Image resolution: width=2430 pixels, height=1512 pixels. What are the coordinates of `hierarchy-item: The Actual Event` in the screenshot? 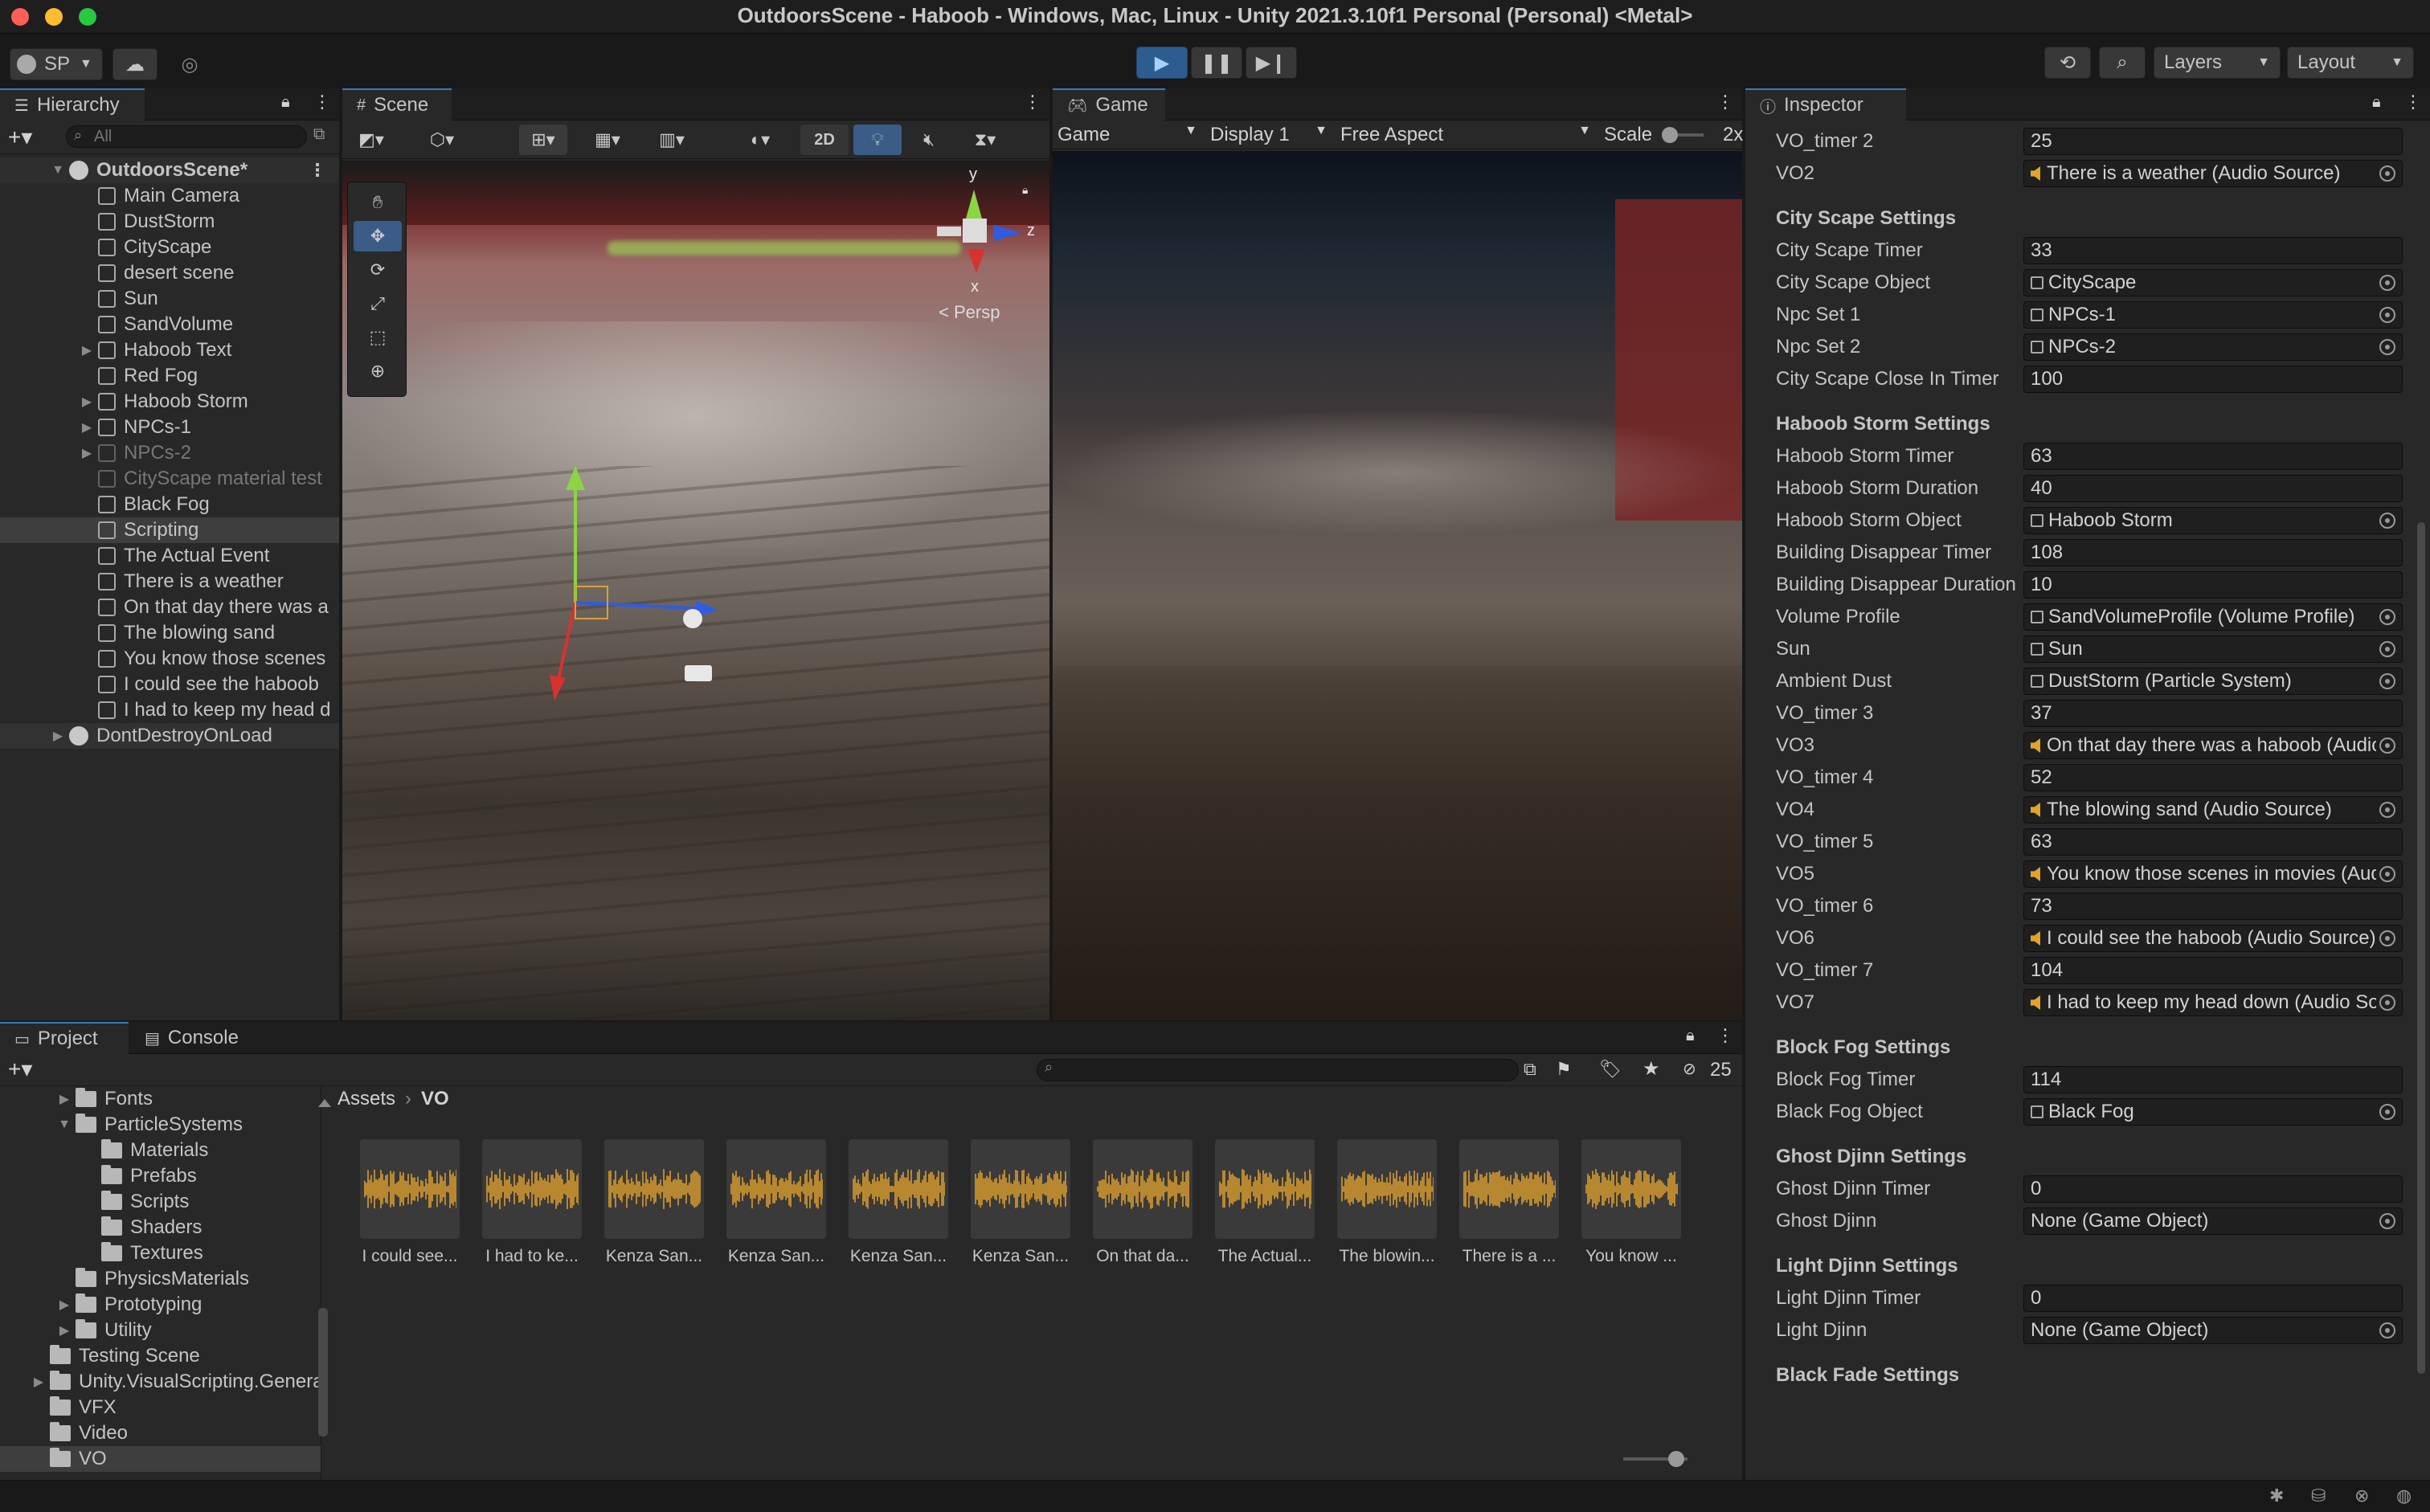 It's located at (169, 556).